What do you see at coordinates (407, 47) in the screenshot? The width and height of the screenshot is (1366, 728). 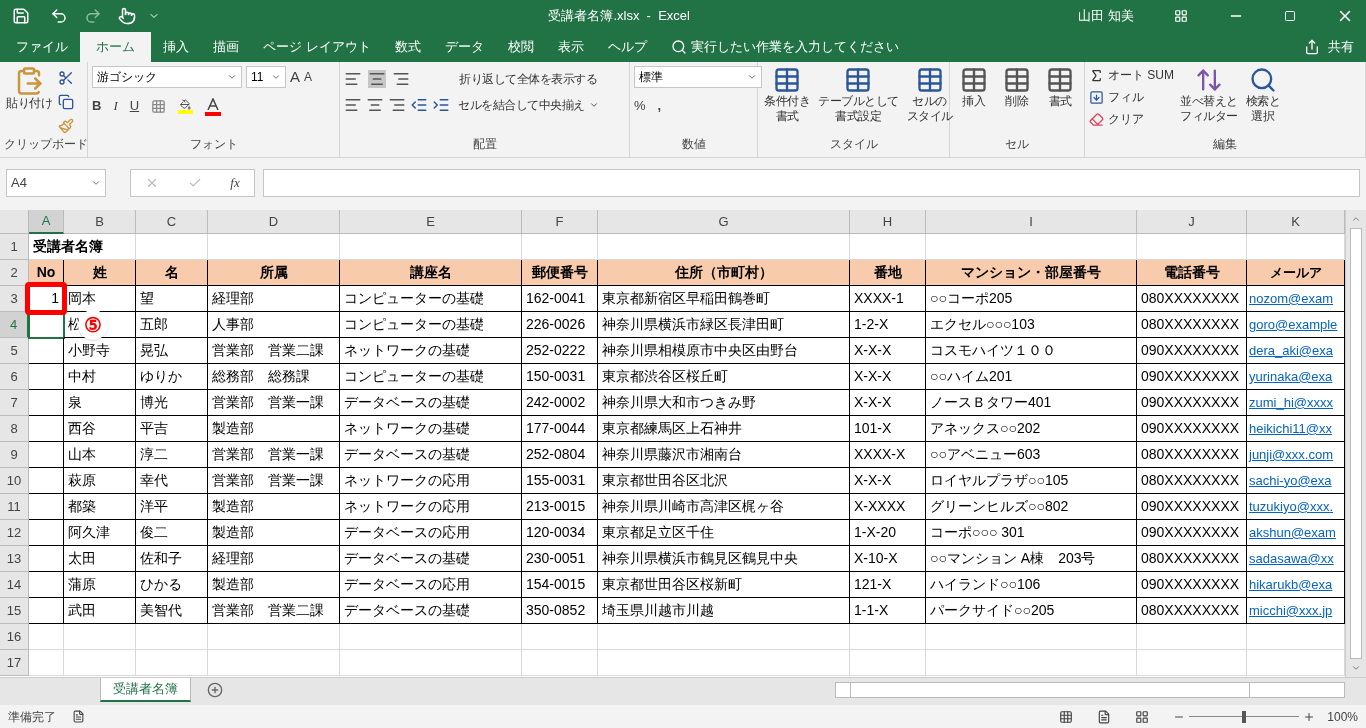 I see `ribbon-tab: 数式` at bounding box center [407, 47].